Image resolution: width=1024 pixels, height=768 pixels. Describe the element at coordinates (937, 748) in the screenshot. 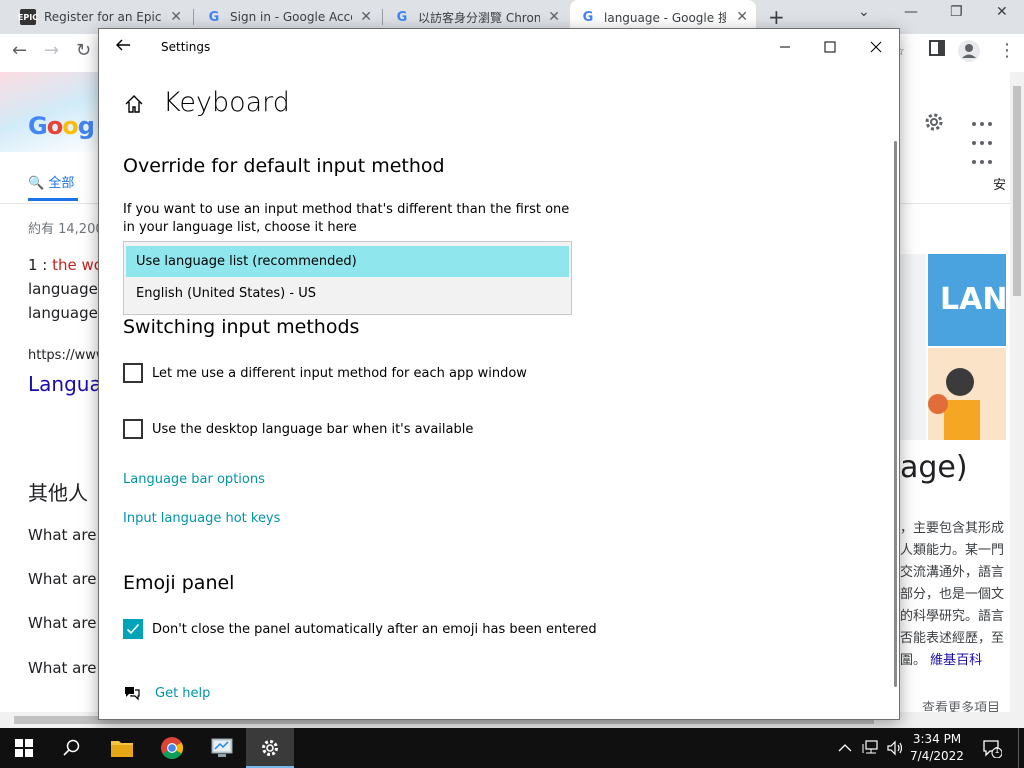

I see `system-clock: 3:34 PM 7/4/2022` at that location.